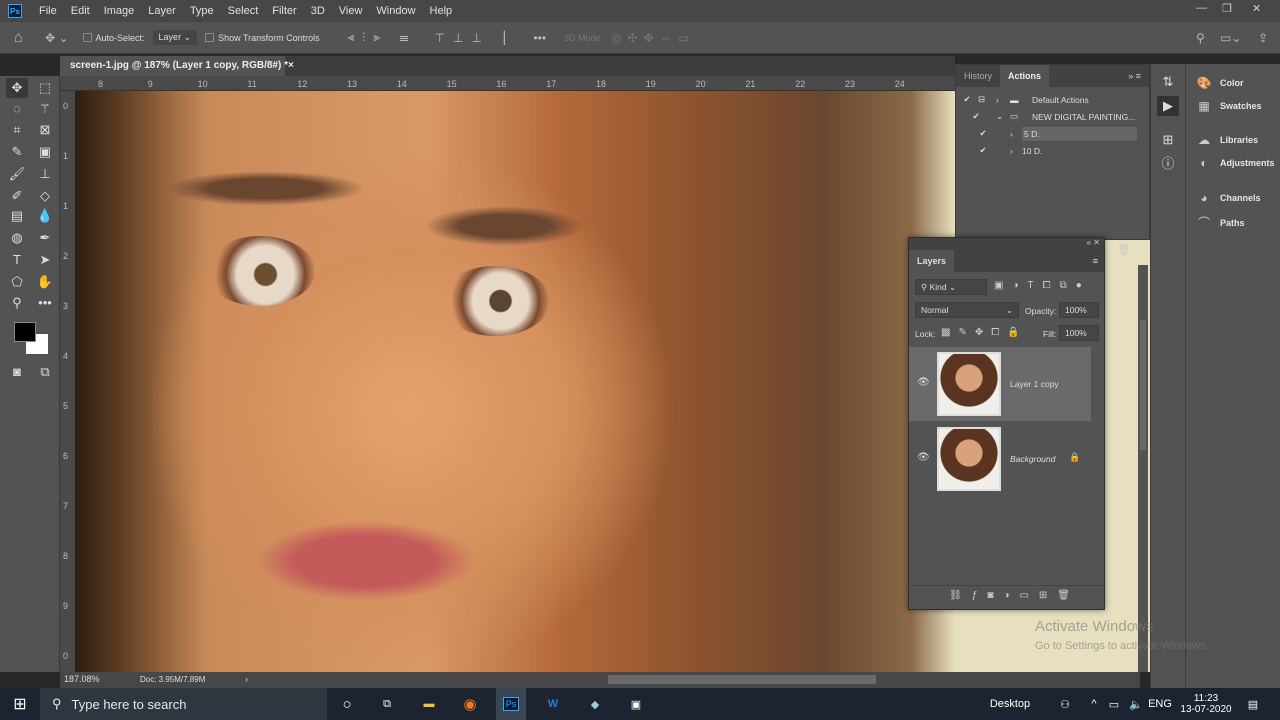 The image size is (1280, 720). Describe the element at coordinates (1228, 198) in the screenshot. I see `panel-channels: ◕ Channels` at that location.